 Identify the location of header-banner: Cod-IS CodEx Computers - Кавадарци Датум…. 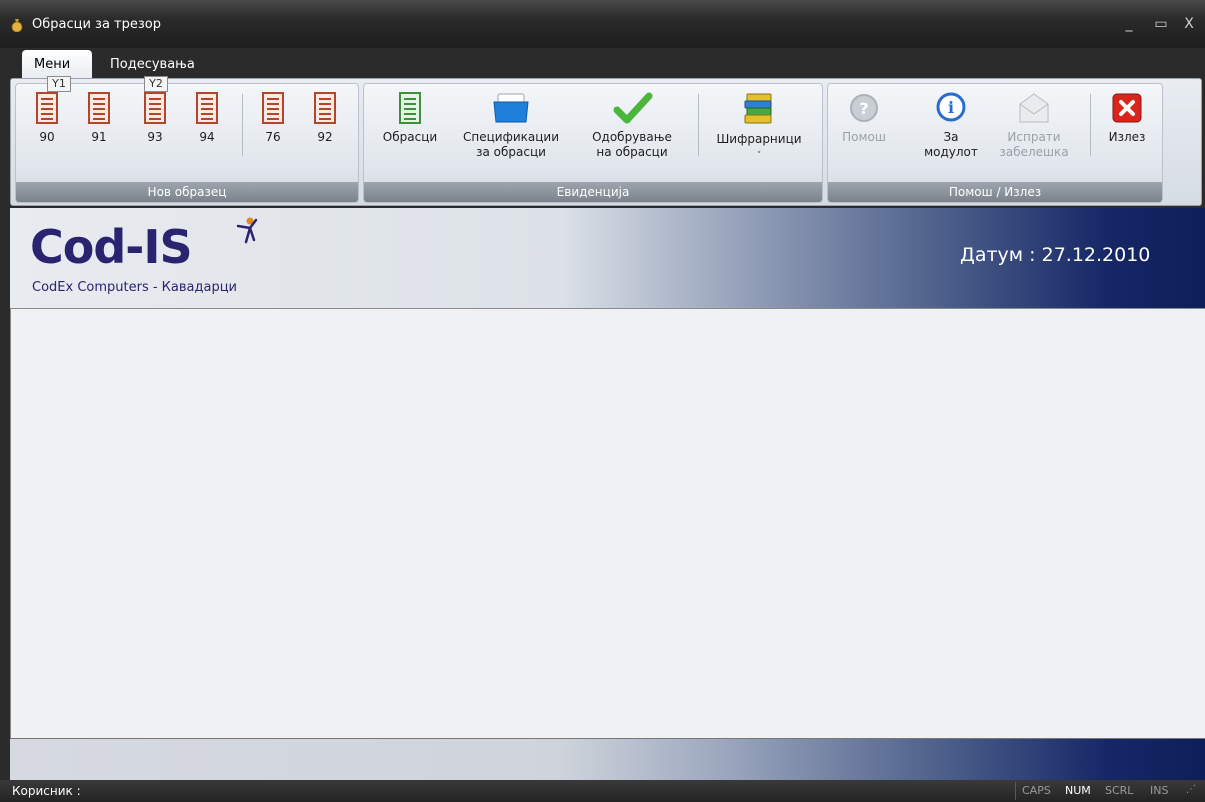
(607, 258).